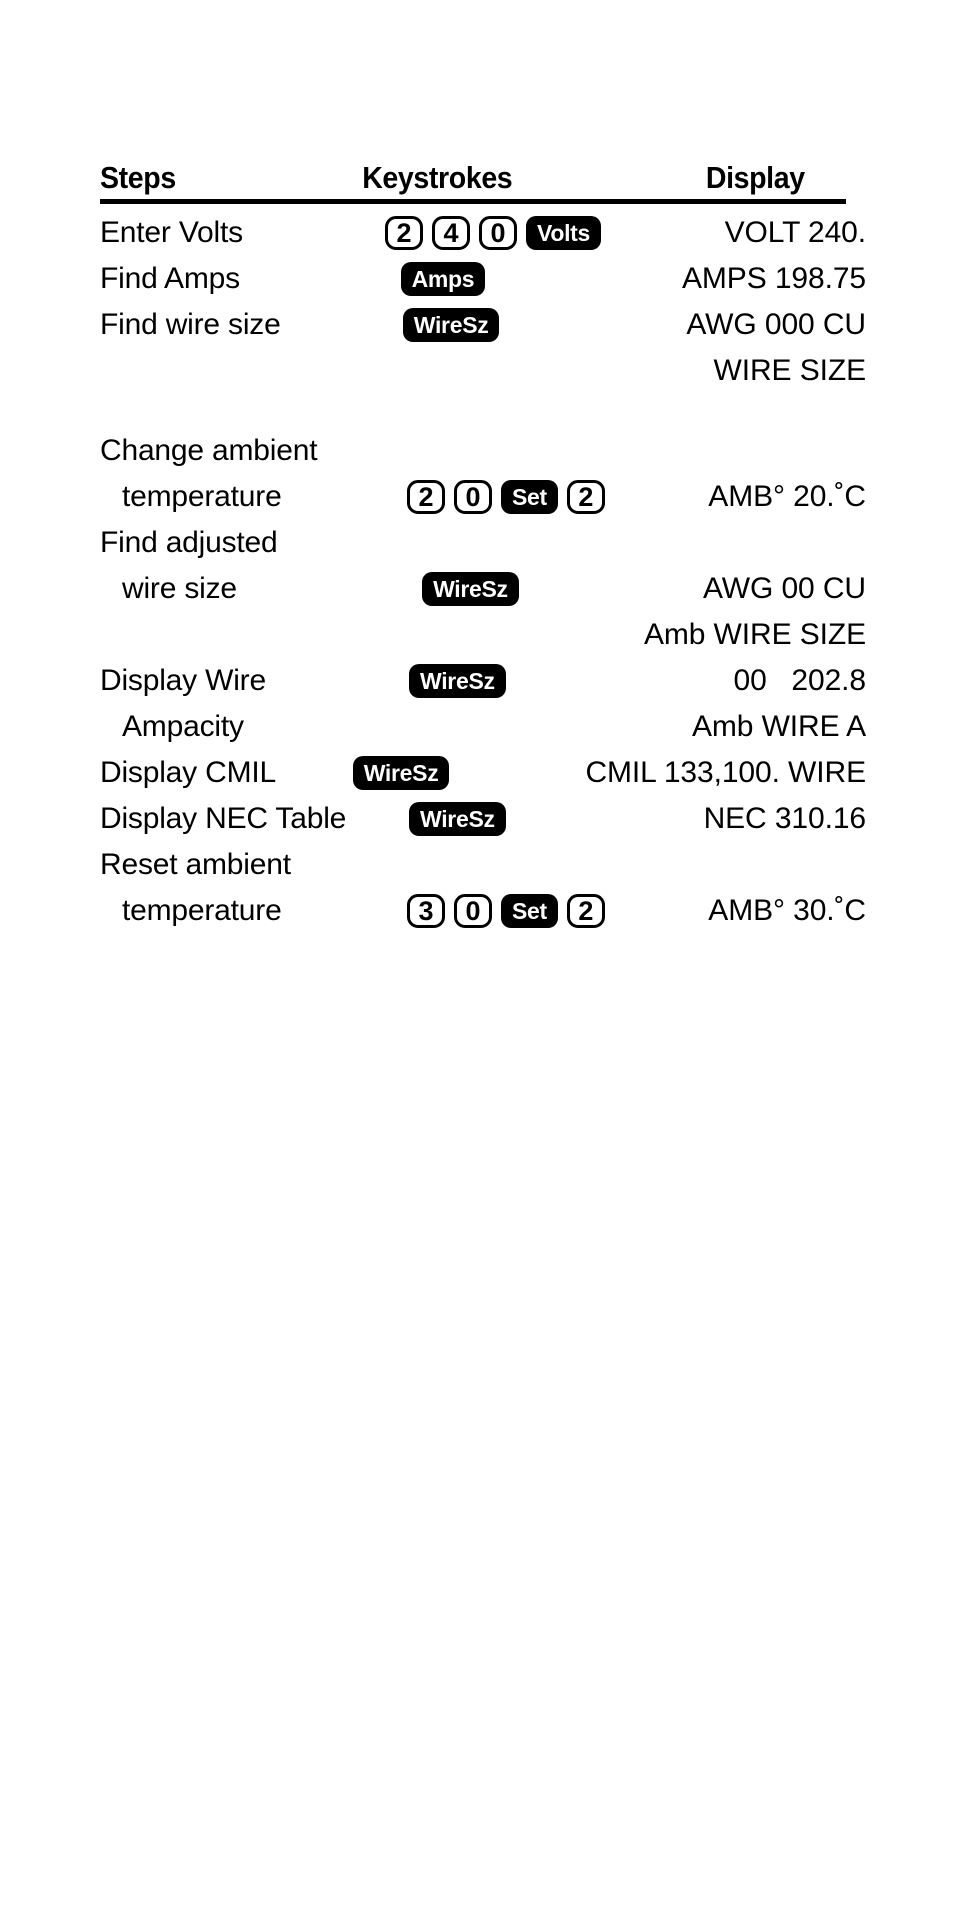 The width and height of the screenshot is (954, 1908). What do you see at coordinates (188, 773) in the screenshot?
I see `step-label: Display CMIL` at bounding box center [188, 773].